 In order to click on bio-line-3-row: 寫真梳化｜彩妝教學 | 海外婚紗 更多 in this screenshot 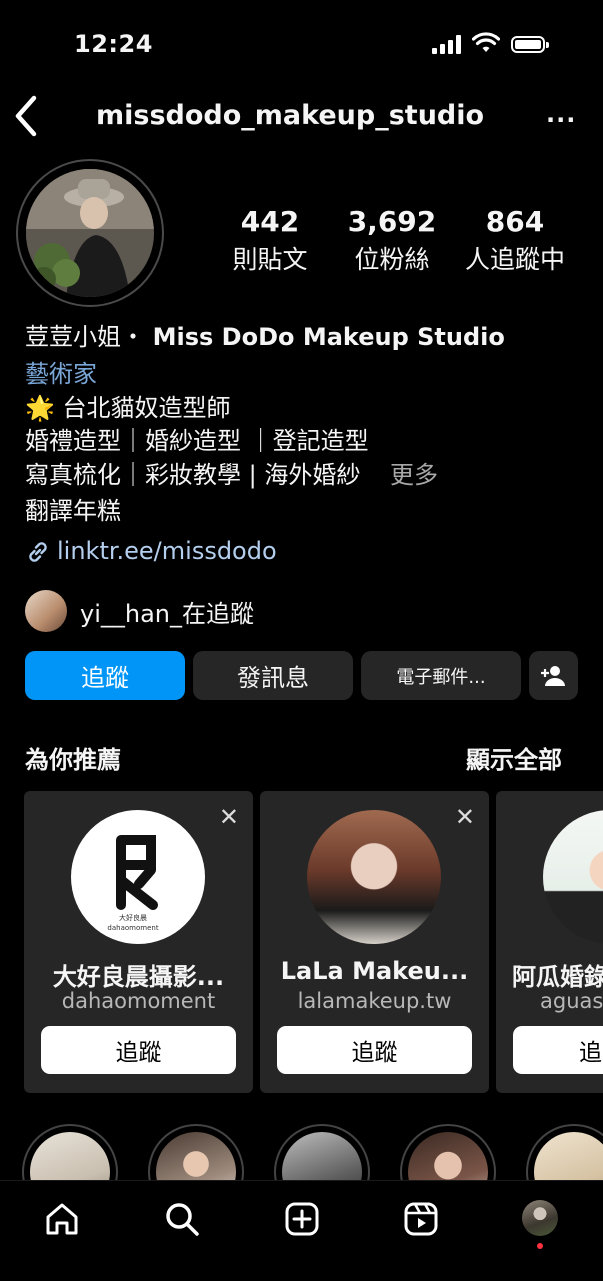, I will do `click(231, 475)`.